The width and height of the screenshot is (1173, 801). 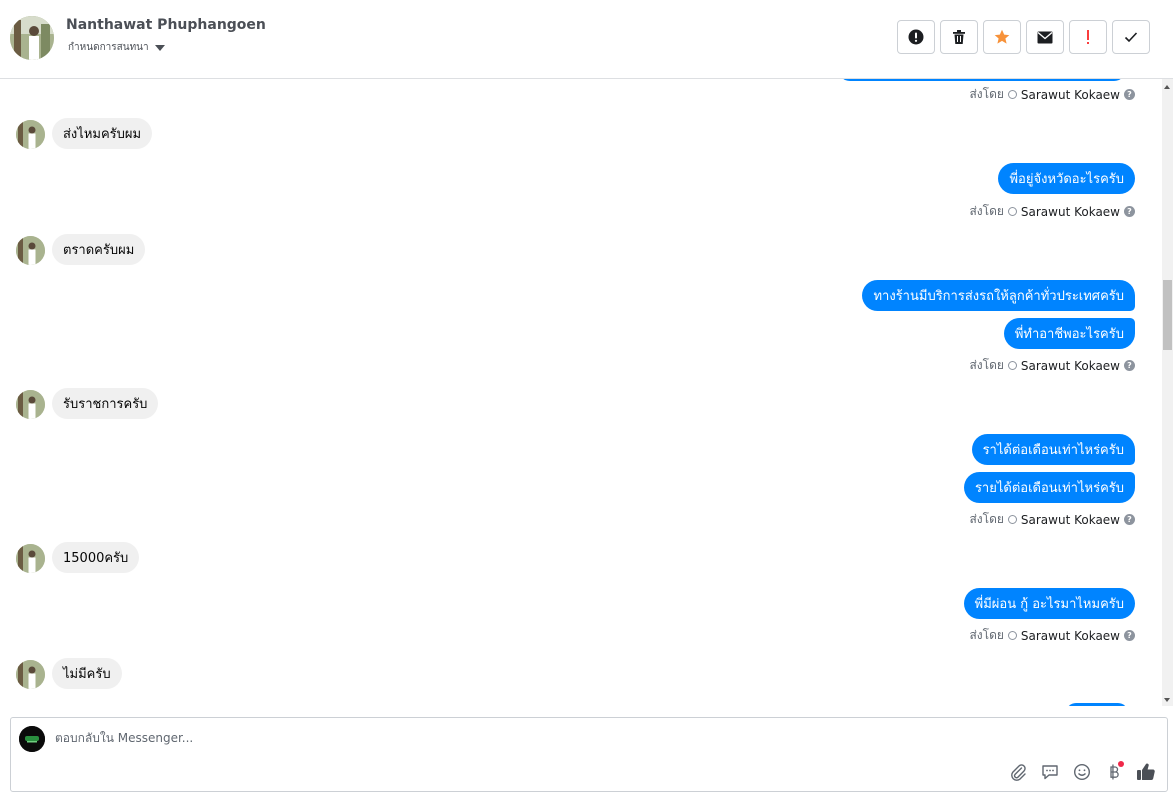 What do you see at coordinates (1049, 487) in the screenshot?
I see `message-bubble-outgoing: รายได้ต่อเดือนเท่าไหร่ครับ` at bounding box center [1049, 487].